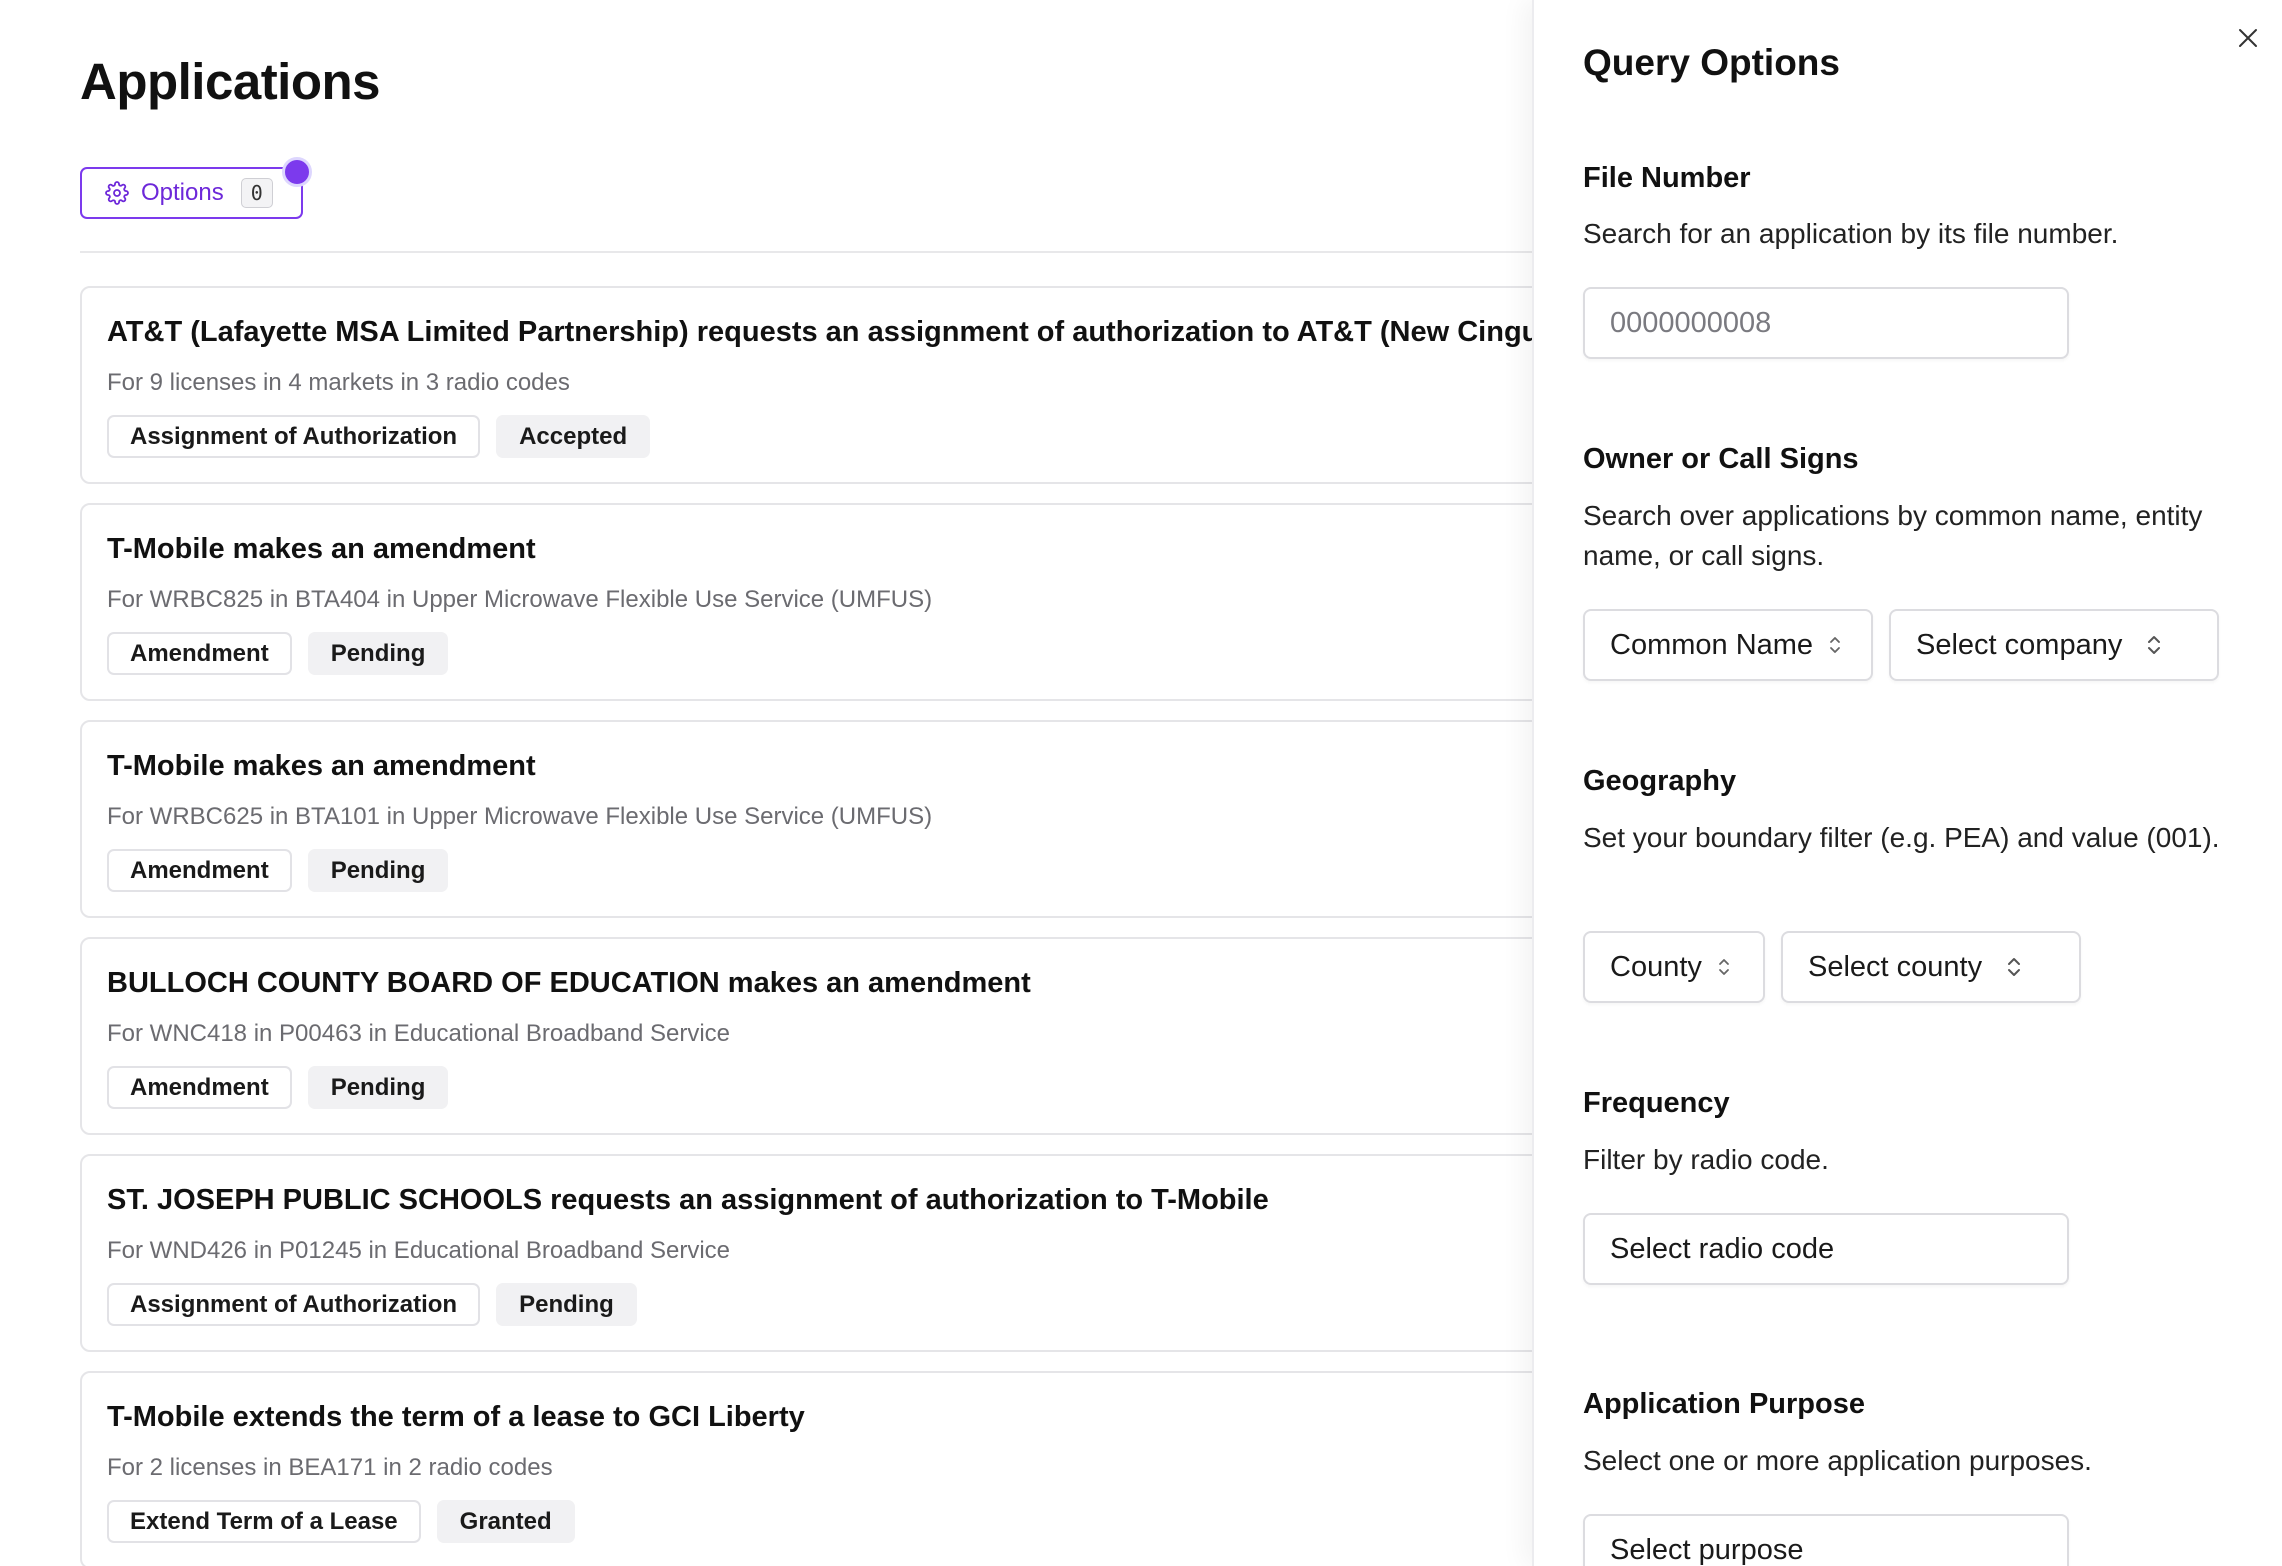 The width and height of the screenshot is (2282, 1566). I want to click on file-number-label: File Number, so click(1667, 178).